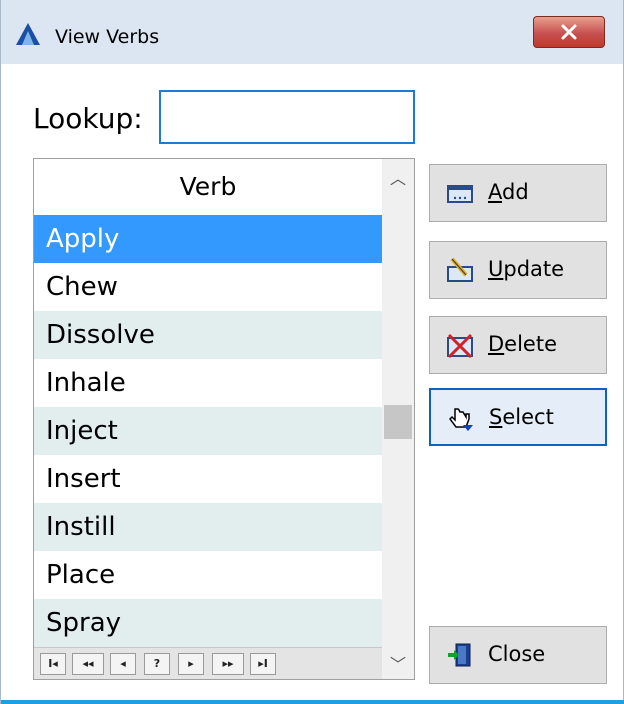 The image size is (624, 704). I want to click on app-logo-icon, so click(28, 34).